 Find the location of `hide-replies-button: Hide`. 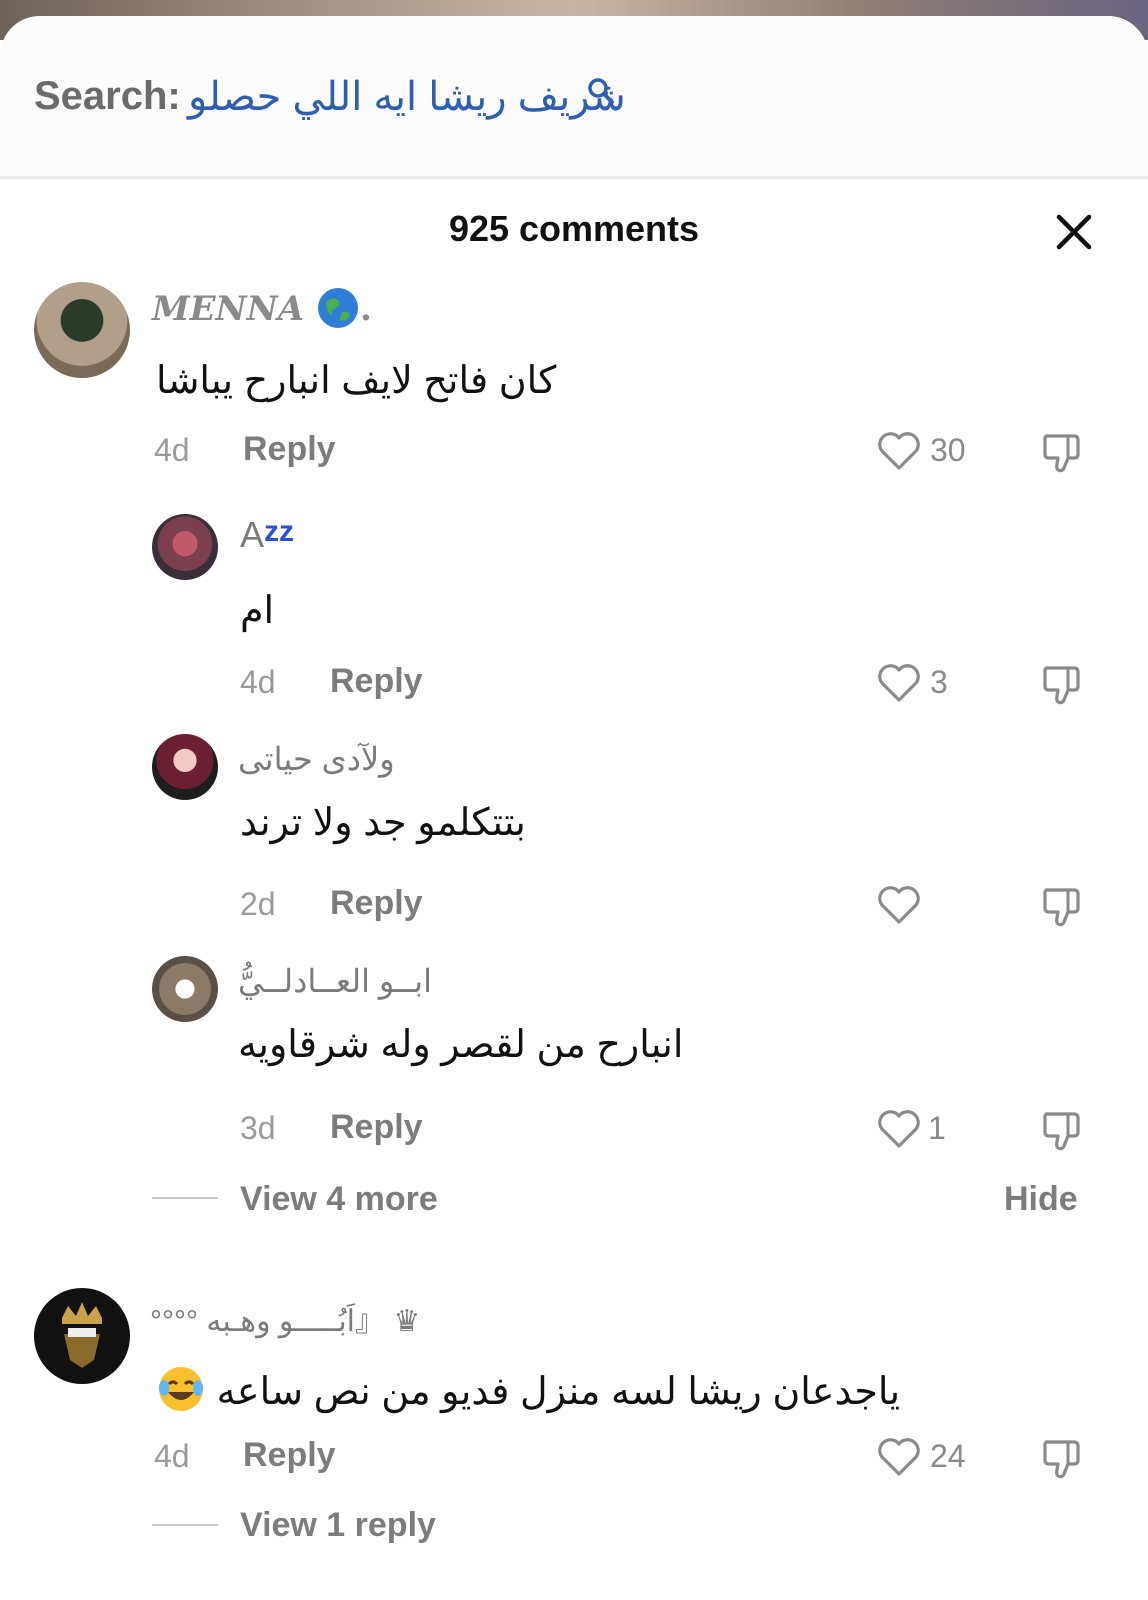

hide-replies-button: Hide is located at coordinates (1041, 1199).